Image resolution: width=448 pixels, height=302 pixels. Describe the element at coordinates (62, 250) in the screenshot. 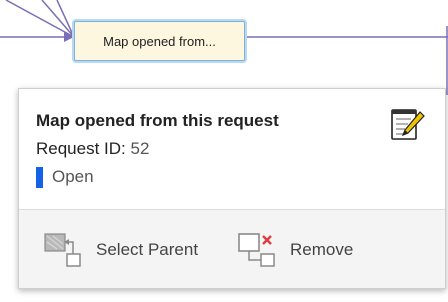

I see `select-parent-icon` at that location.